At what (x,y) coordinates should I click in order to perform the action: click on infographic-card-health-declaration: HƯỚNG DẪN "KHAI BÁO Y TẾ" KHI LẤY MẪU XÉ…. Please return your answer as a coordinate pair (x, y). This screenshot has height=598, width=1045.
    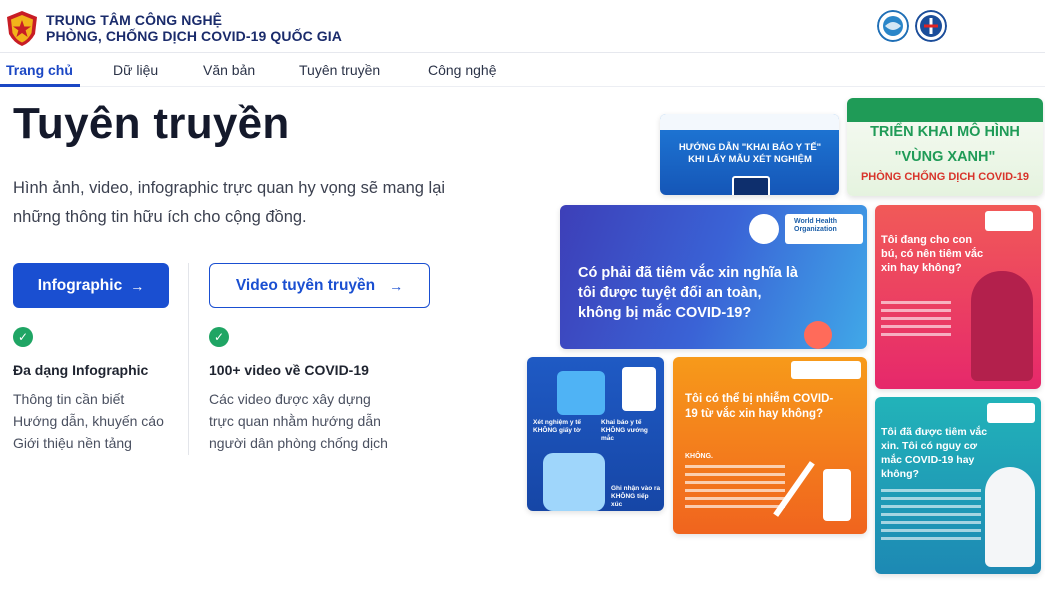
    Looking at the image, I should click on (749, 154).